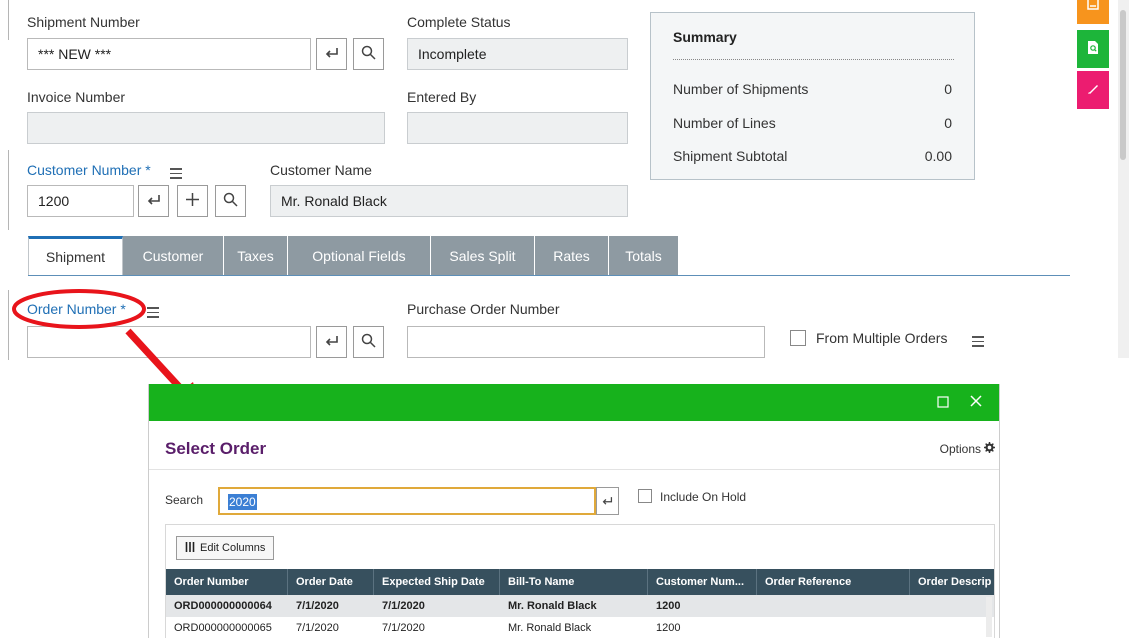 Image resolution: width=1129 pixels, height=638 pixels. What do you see at coordinates (645, 496) in the screenshot?
I see `include-on-hold-checkbox` at bounding box center [645, 496].